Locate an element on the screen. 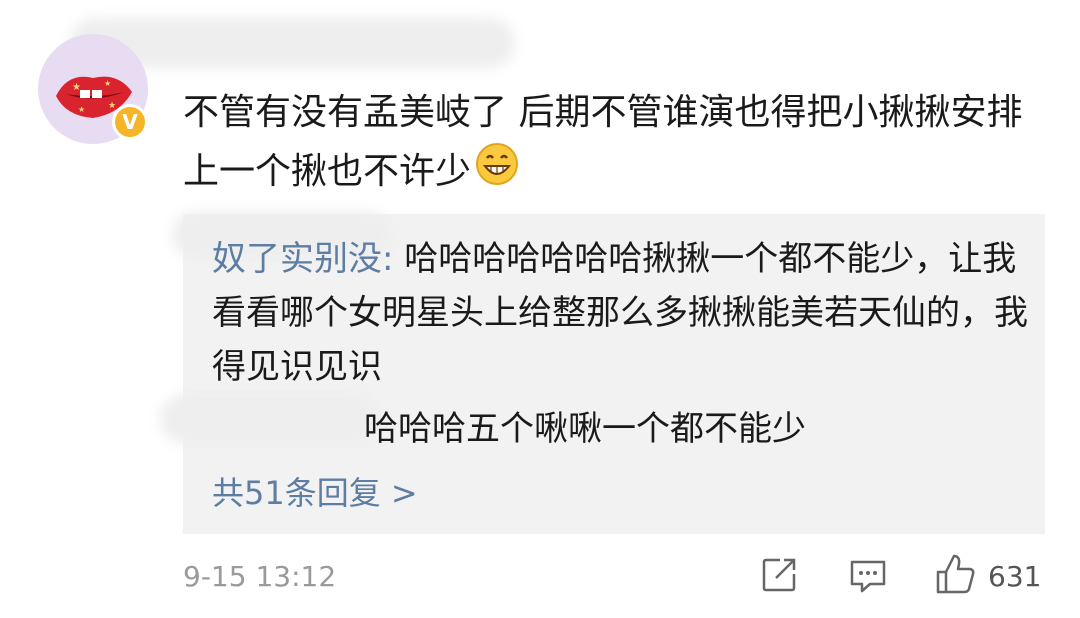 This screenshot has height=618, width=1080. verified-v-badge-icon: V is located at coordinates (130, 122).